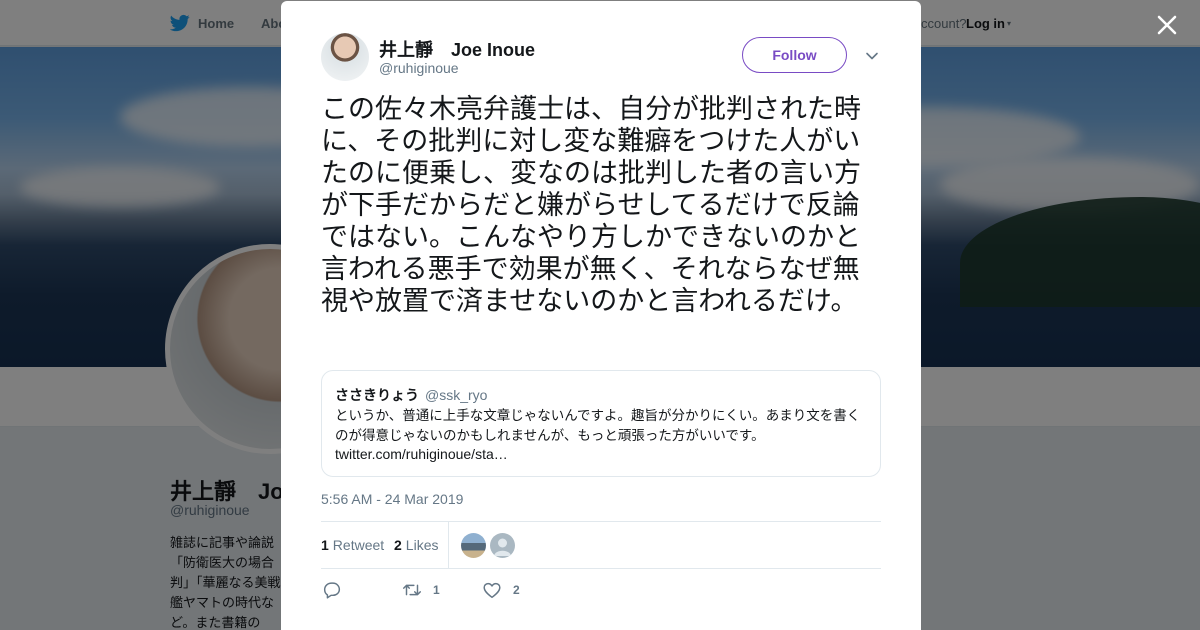 The height and width of the screenshot is (630, 1200). What do you see at coordinates (345, 57) in the screenshot?
I see `author-avatar` at bounding box center [345, 57].